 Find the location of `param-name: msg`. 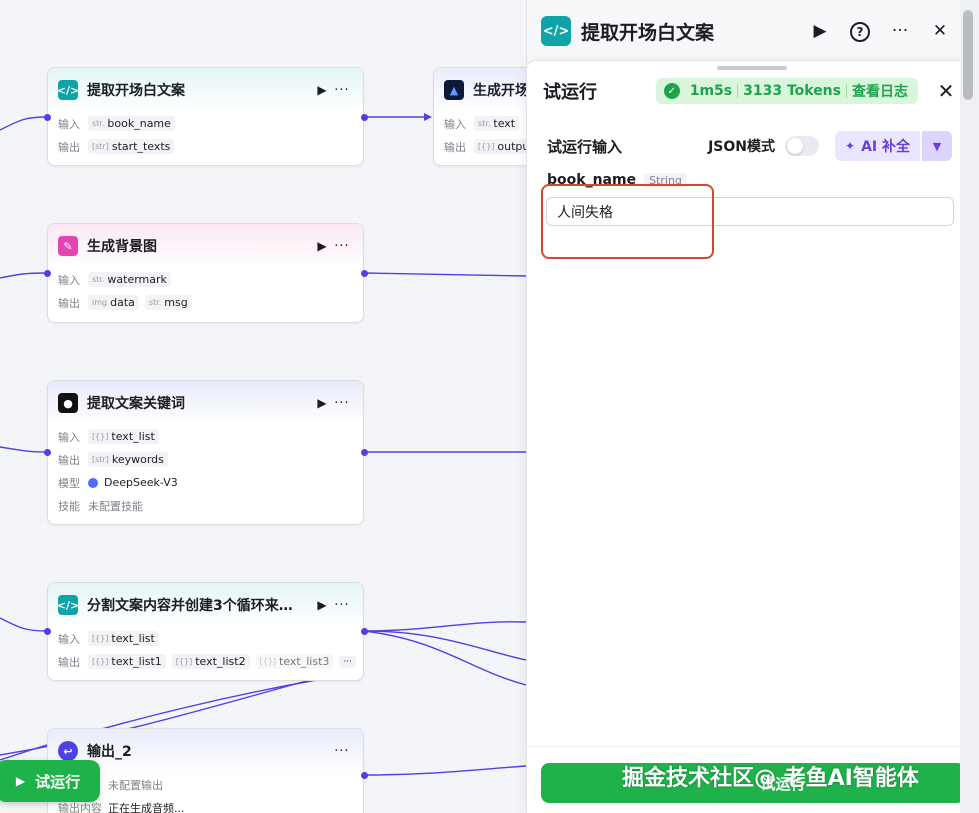

param-name: msg is located at coordinates (176, 302).